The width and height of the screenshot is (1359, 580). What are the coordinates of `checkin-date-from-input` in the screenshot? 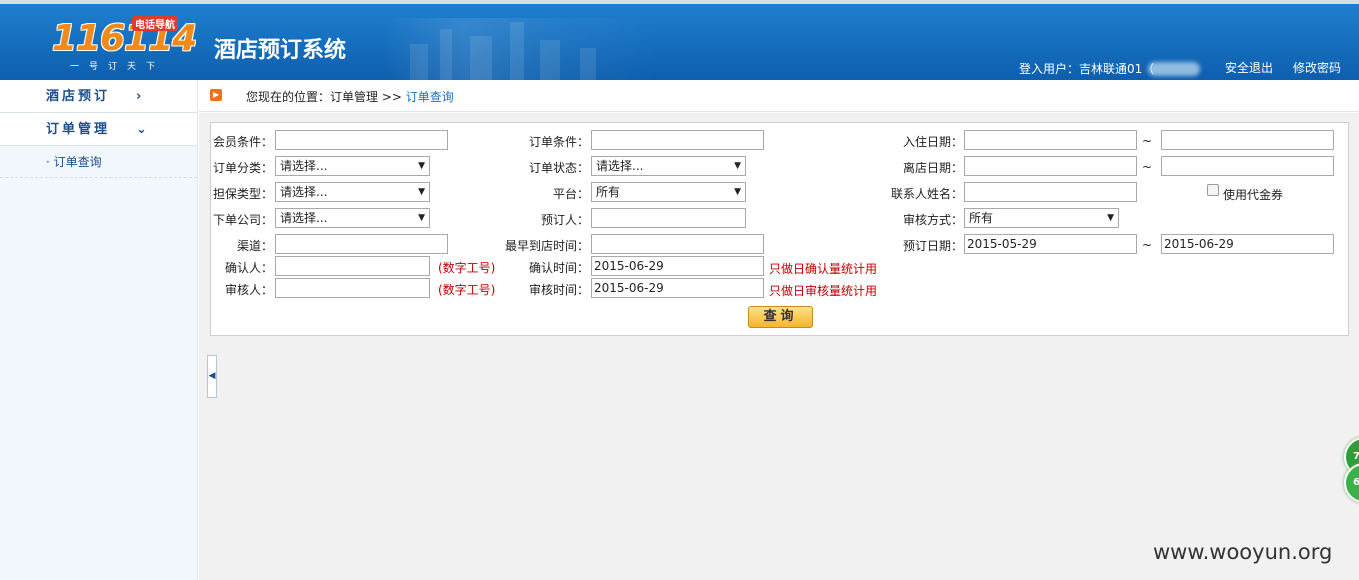 It's located at (1050, 140).